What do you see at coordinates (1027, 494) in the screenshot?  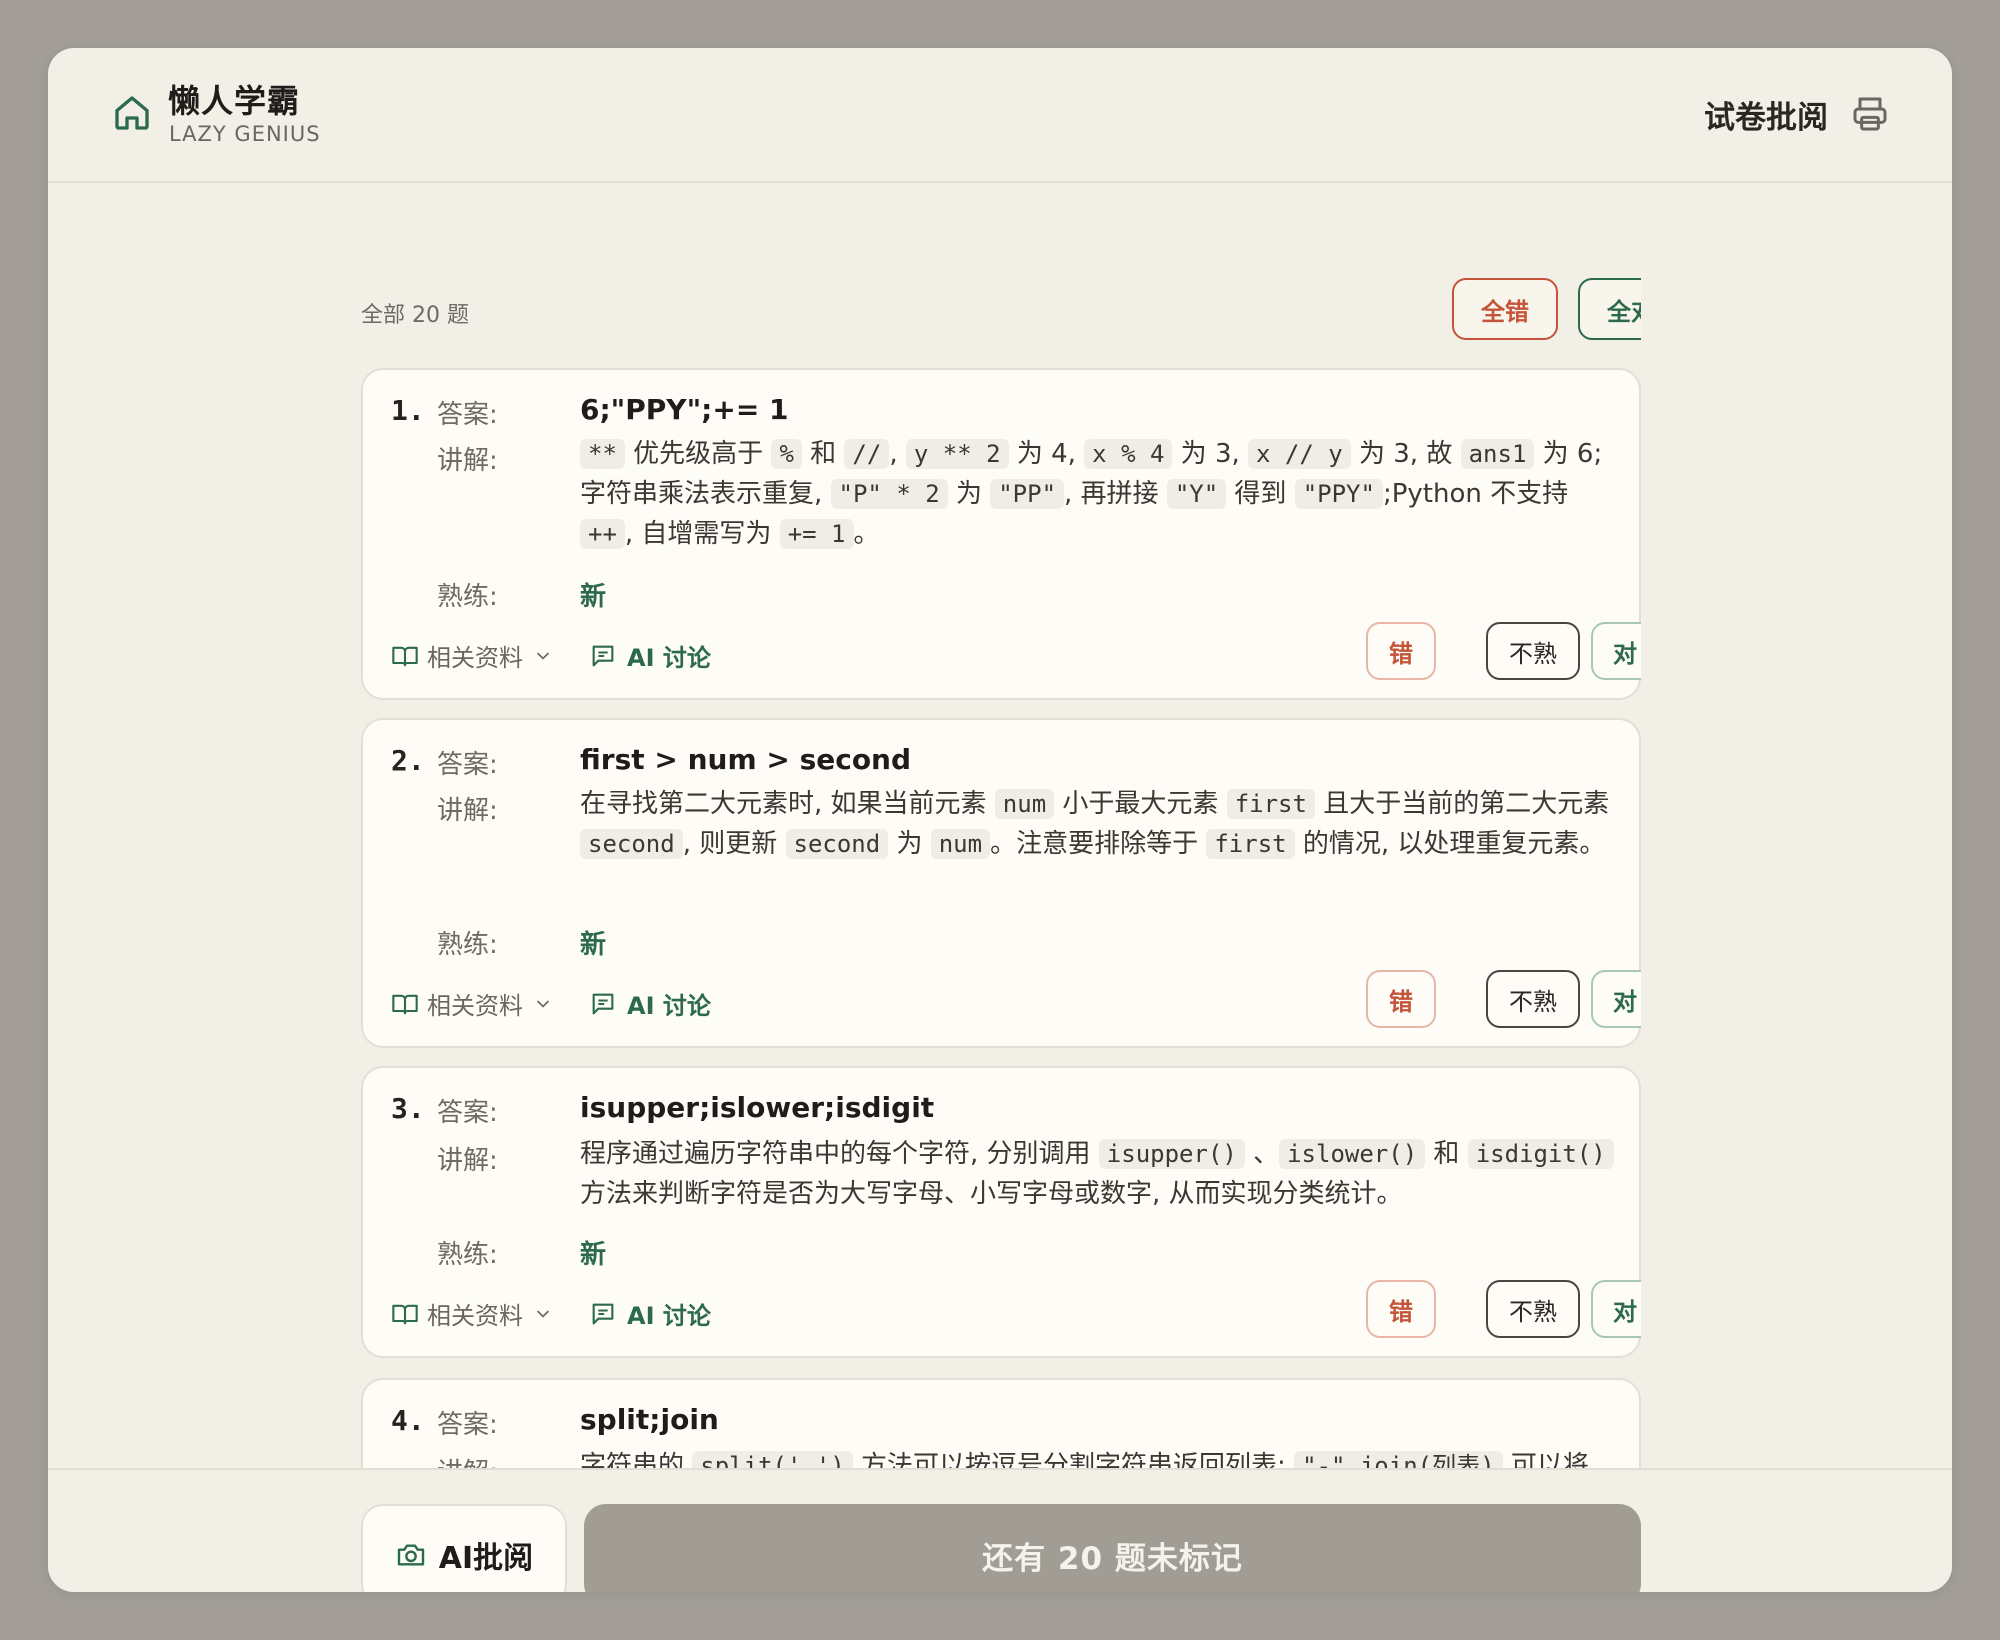 I see `inline-code: "PP"` at bounding box center [1027, 494].